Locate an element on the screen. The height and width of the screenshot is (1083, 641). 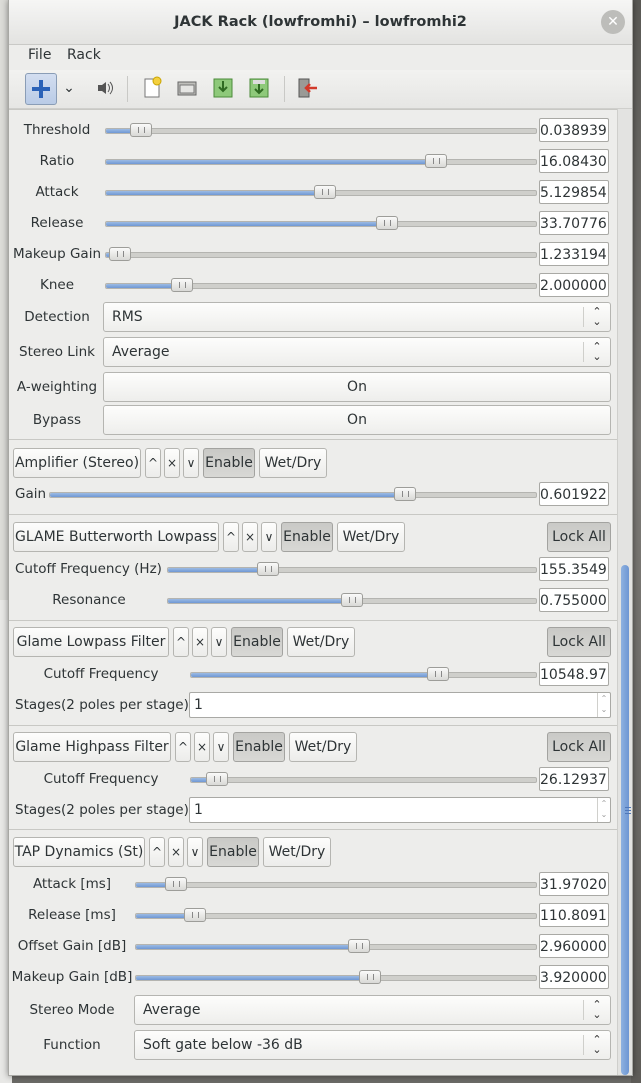
a-weighting-toggle: On is located at coordinates (357, 387).